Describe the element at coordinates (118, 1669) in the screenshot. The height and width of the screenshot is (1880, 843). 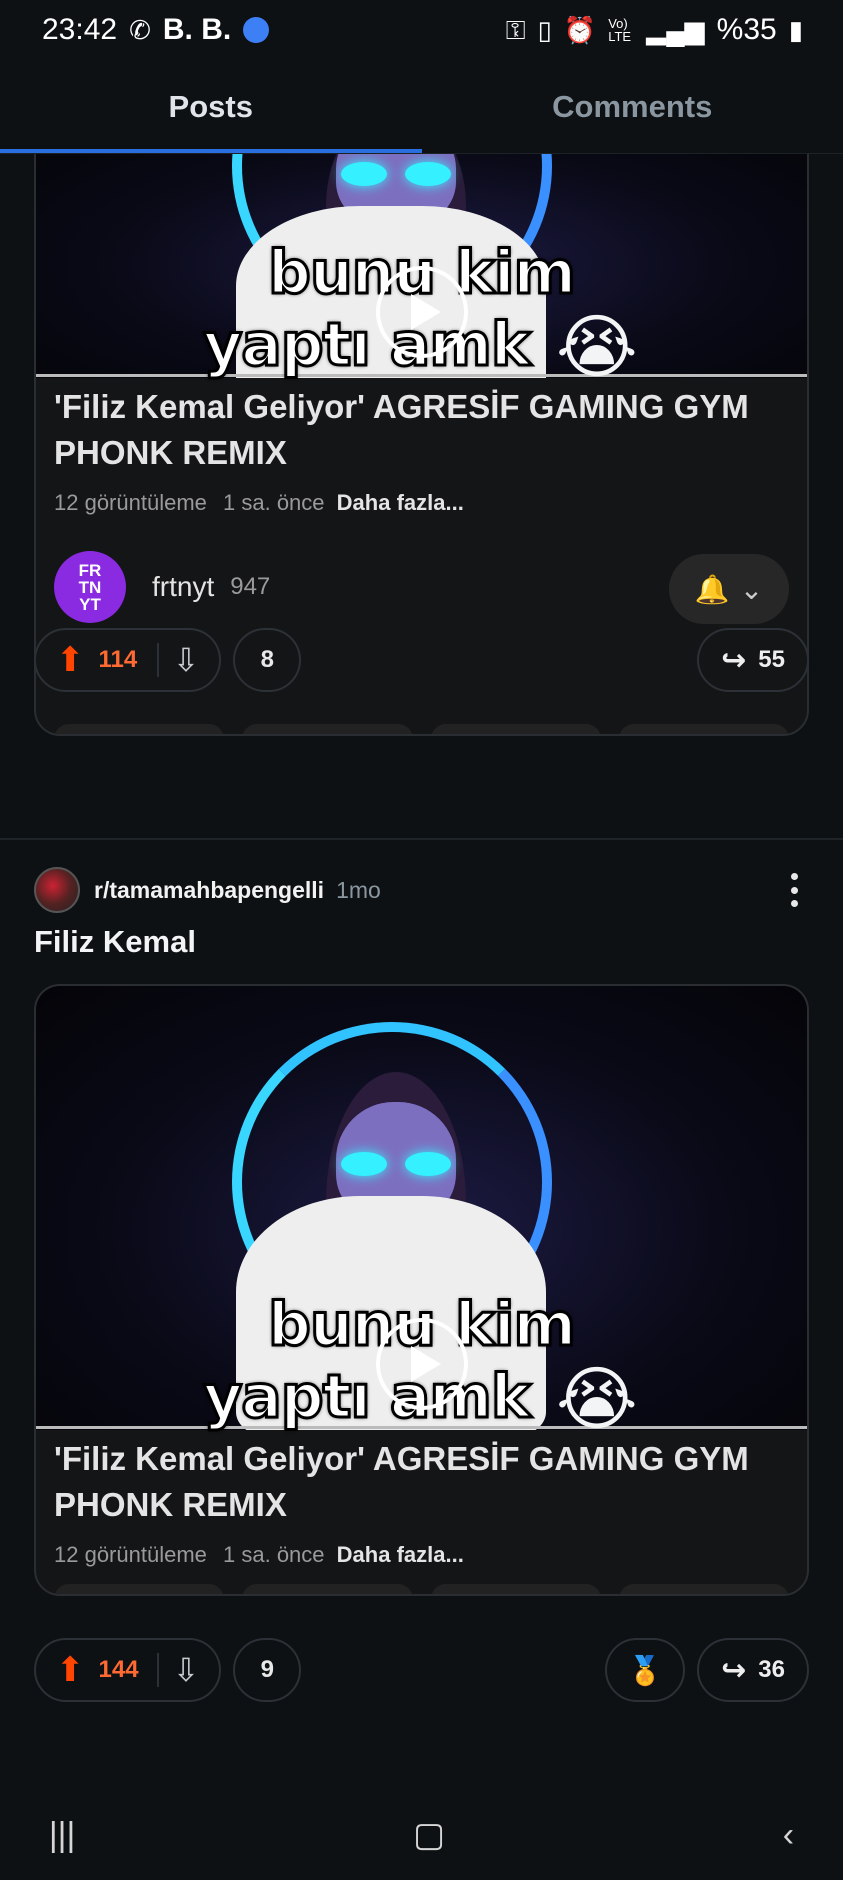
I see `vote-count: 144` at that location.